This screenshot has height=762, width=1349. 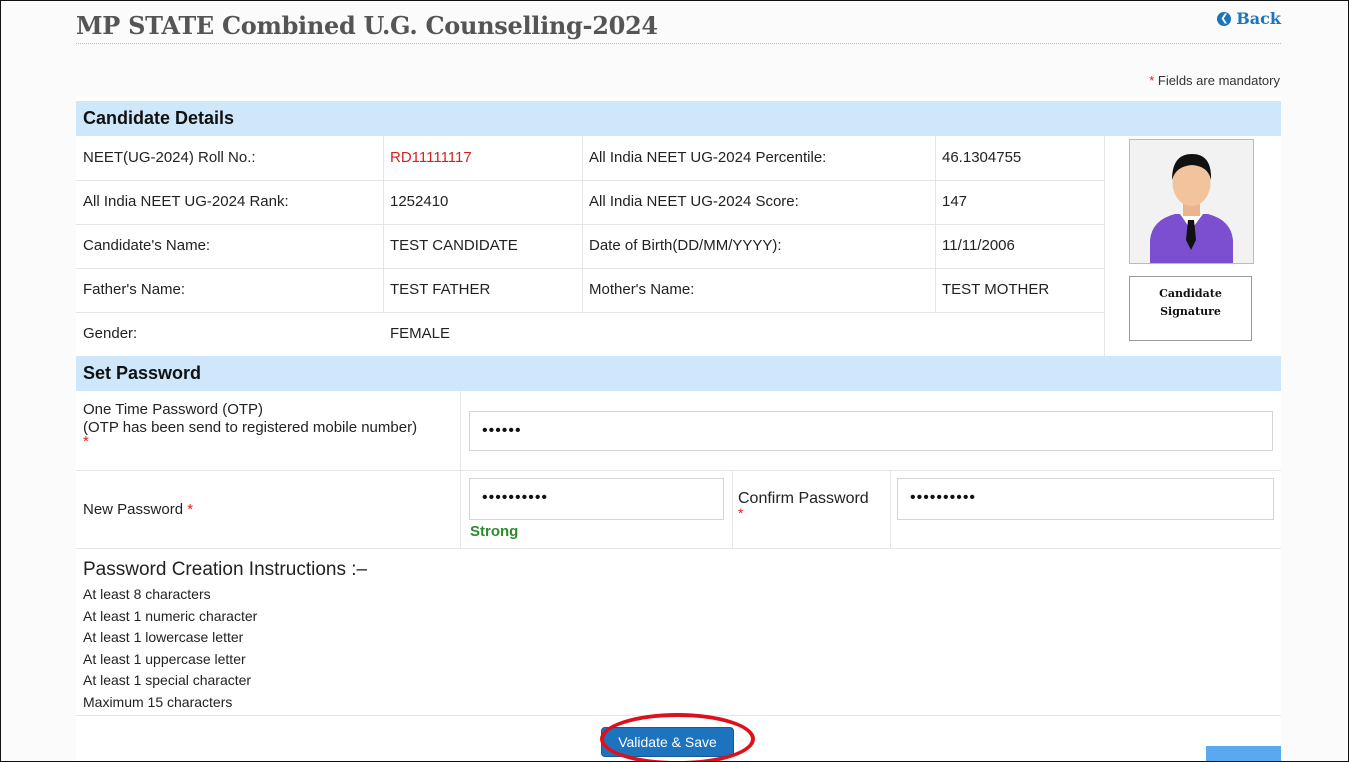 I want to click on avatar-icon, so click(x=1191, y=201).